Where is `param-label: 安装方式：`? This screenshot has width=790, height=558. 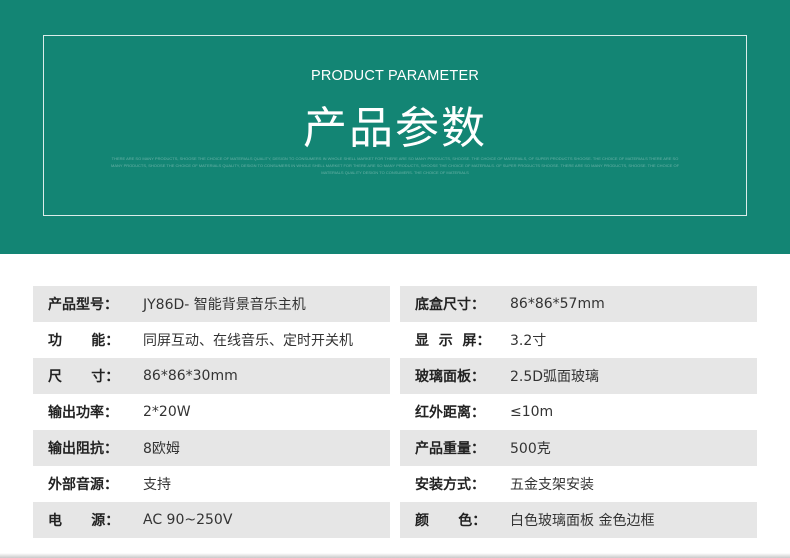 param-label: 安装方式： is located at coordinates (450, 485).